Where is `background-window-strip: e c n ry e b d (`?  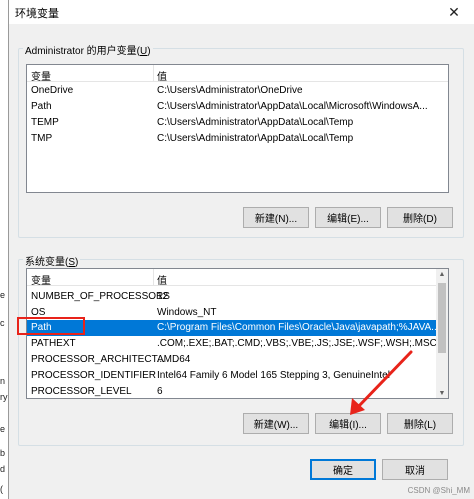 background-window-strip: e c n ry e b d ( is located at coordinates (4, 249).